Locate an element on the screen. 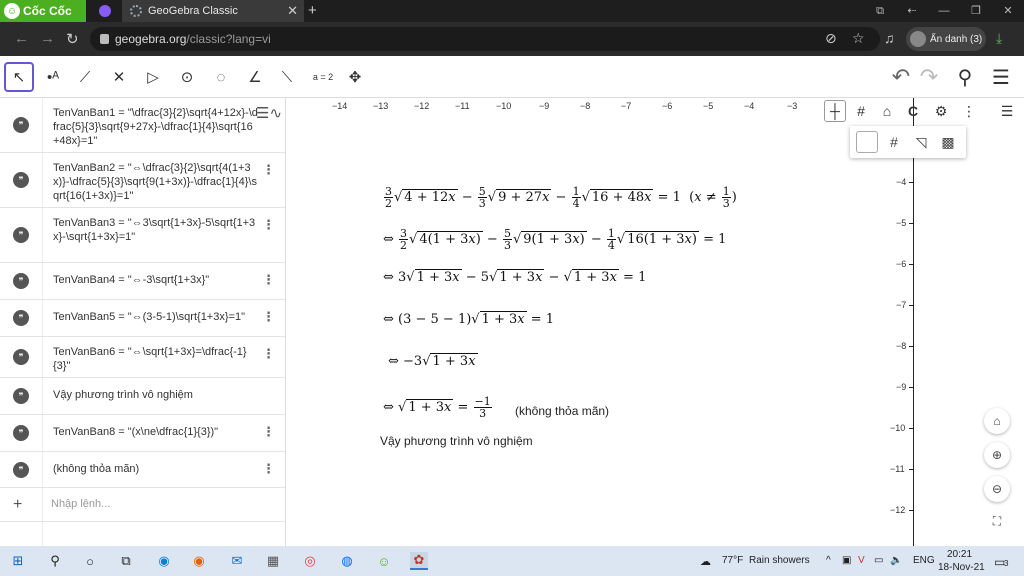  clock-date: 18-Nov-21 is located at coordinates (961, 567).